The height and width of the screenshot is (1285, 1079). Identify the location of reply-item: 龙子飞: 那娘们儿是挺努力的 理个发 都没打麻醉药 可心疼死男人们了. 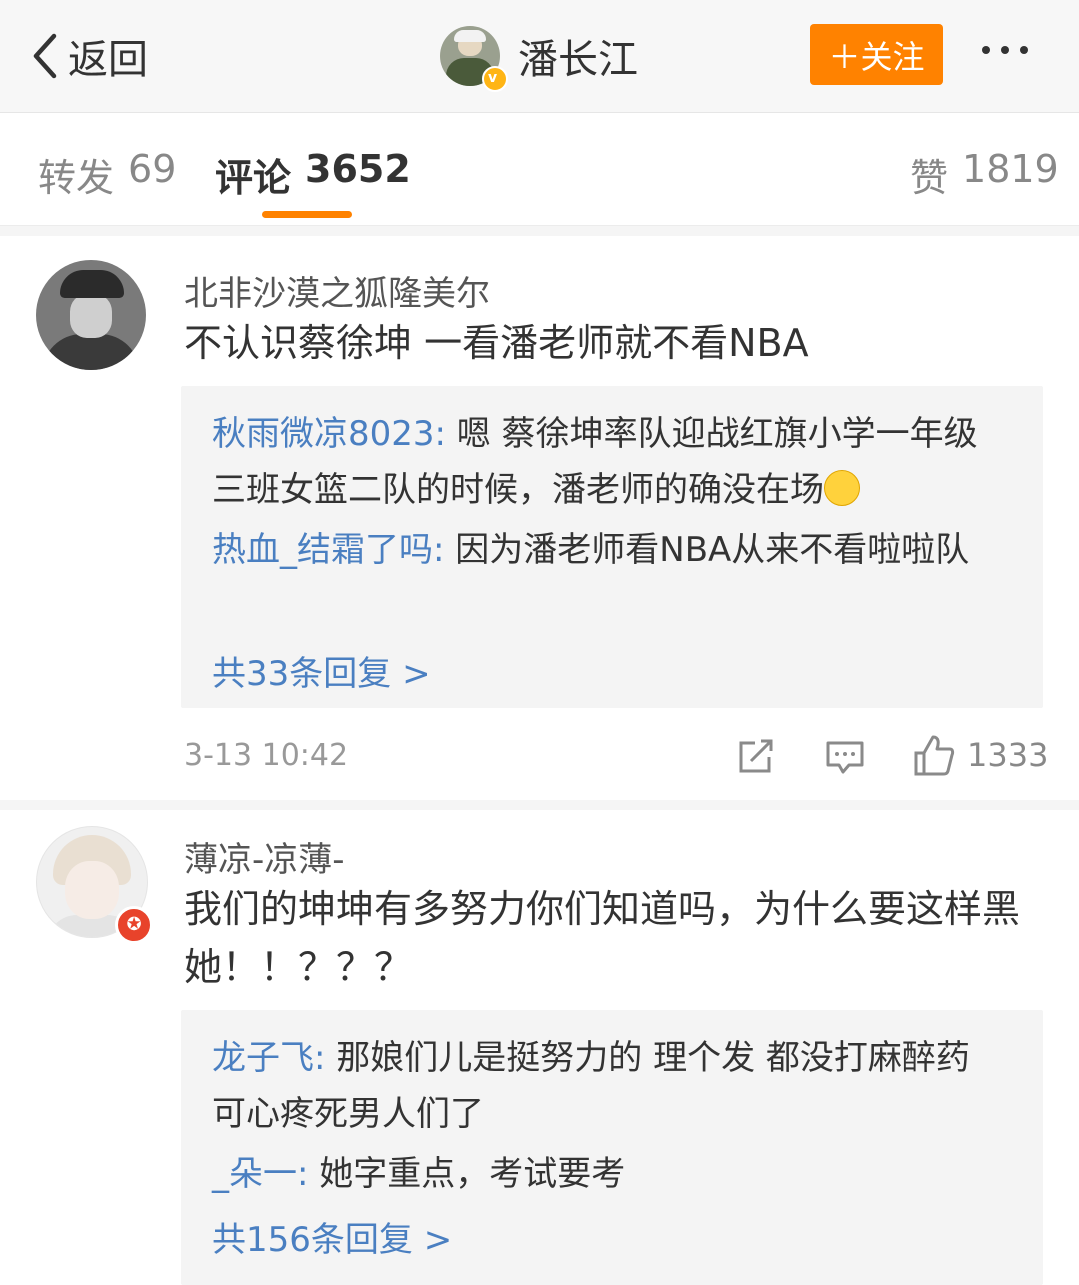
(607, 1086).